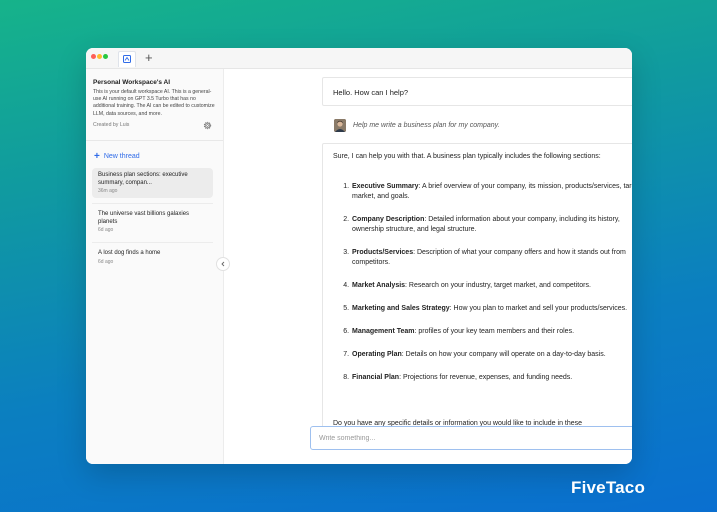 The width and height of the screenshot is (717, 512). What do you see at coordinates (379, 285) in the screenshot?
I see `list-item-heading: Market Analysis` at bounding box center [379, 285].